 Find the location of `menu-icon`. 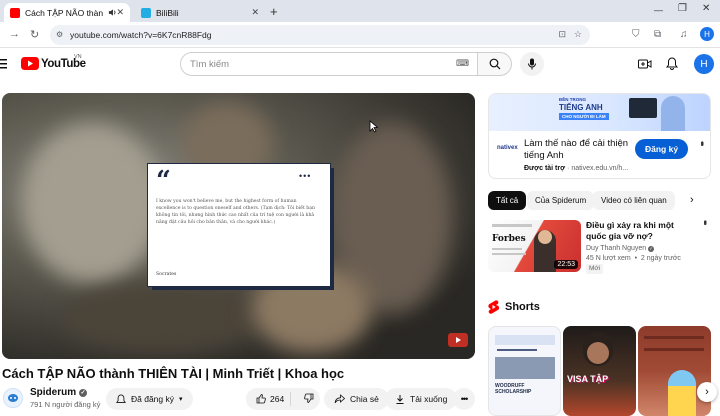

menu-icon is located at coordinates (4, 64).